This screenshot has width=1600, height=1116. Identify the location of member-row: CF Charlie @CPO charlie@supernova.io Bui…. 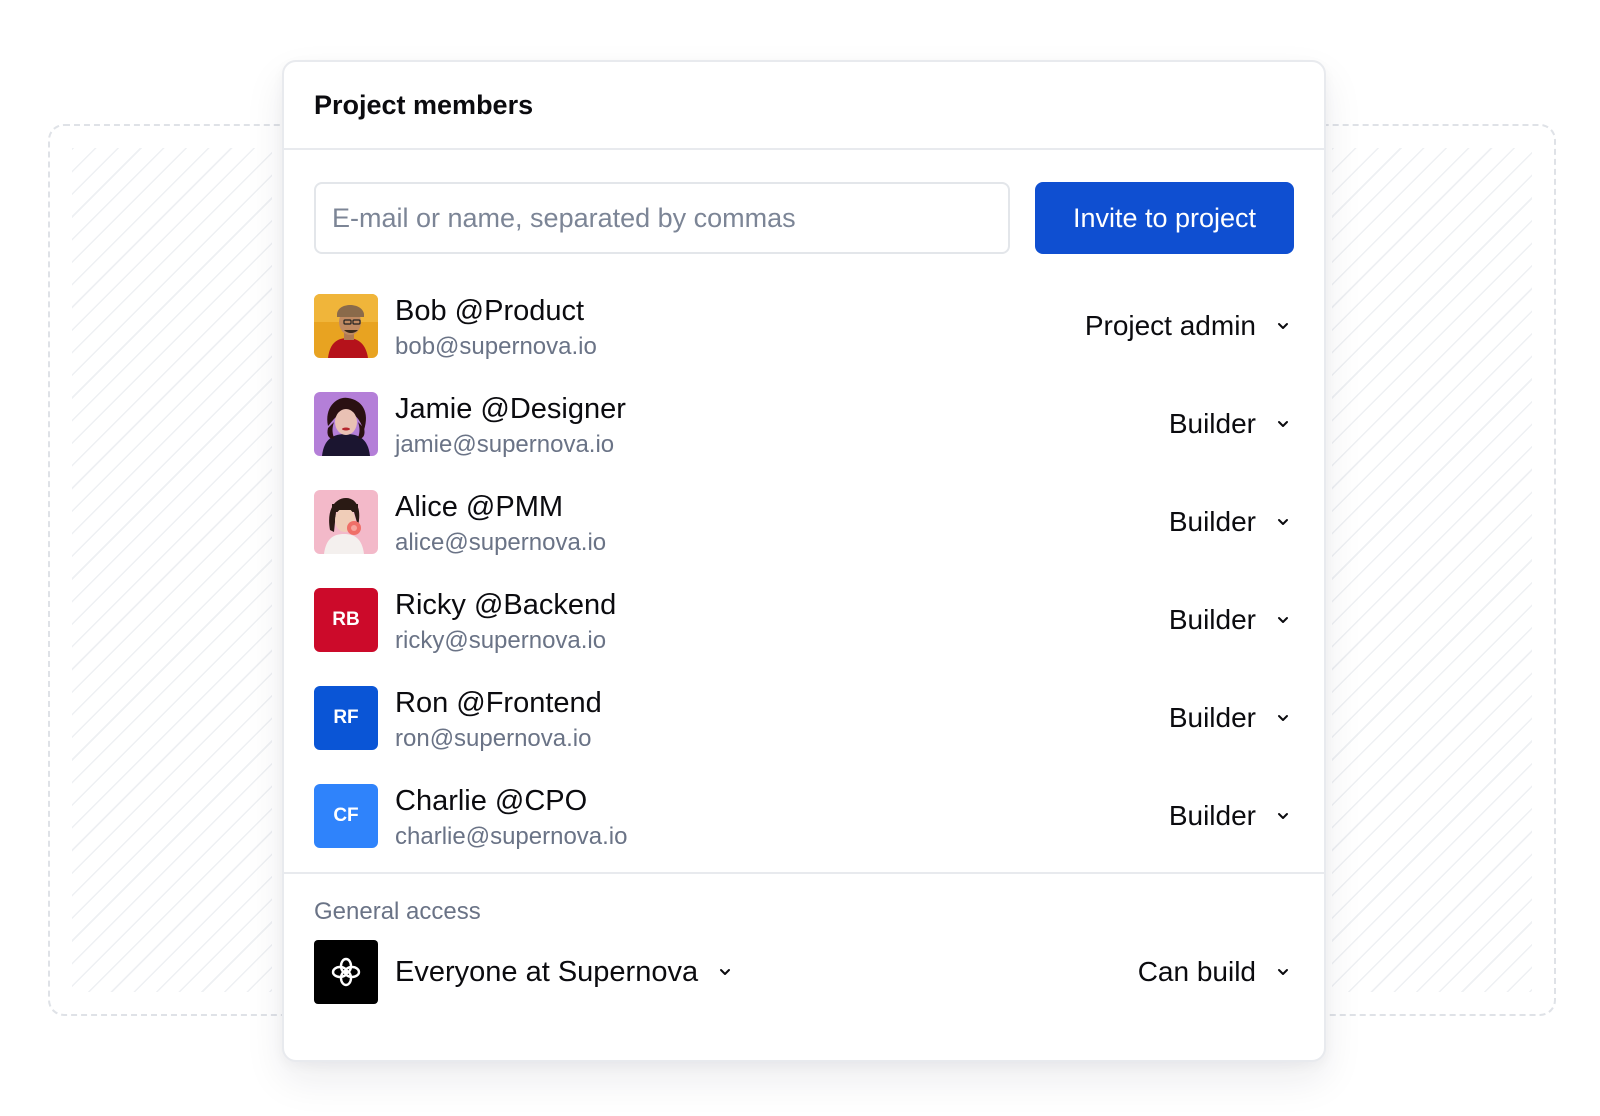
(804, 833).